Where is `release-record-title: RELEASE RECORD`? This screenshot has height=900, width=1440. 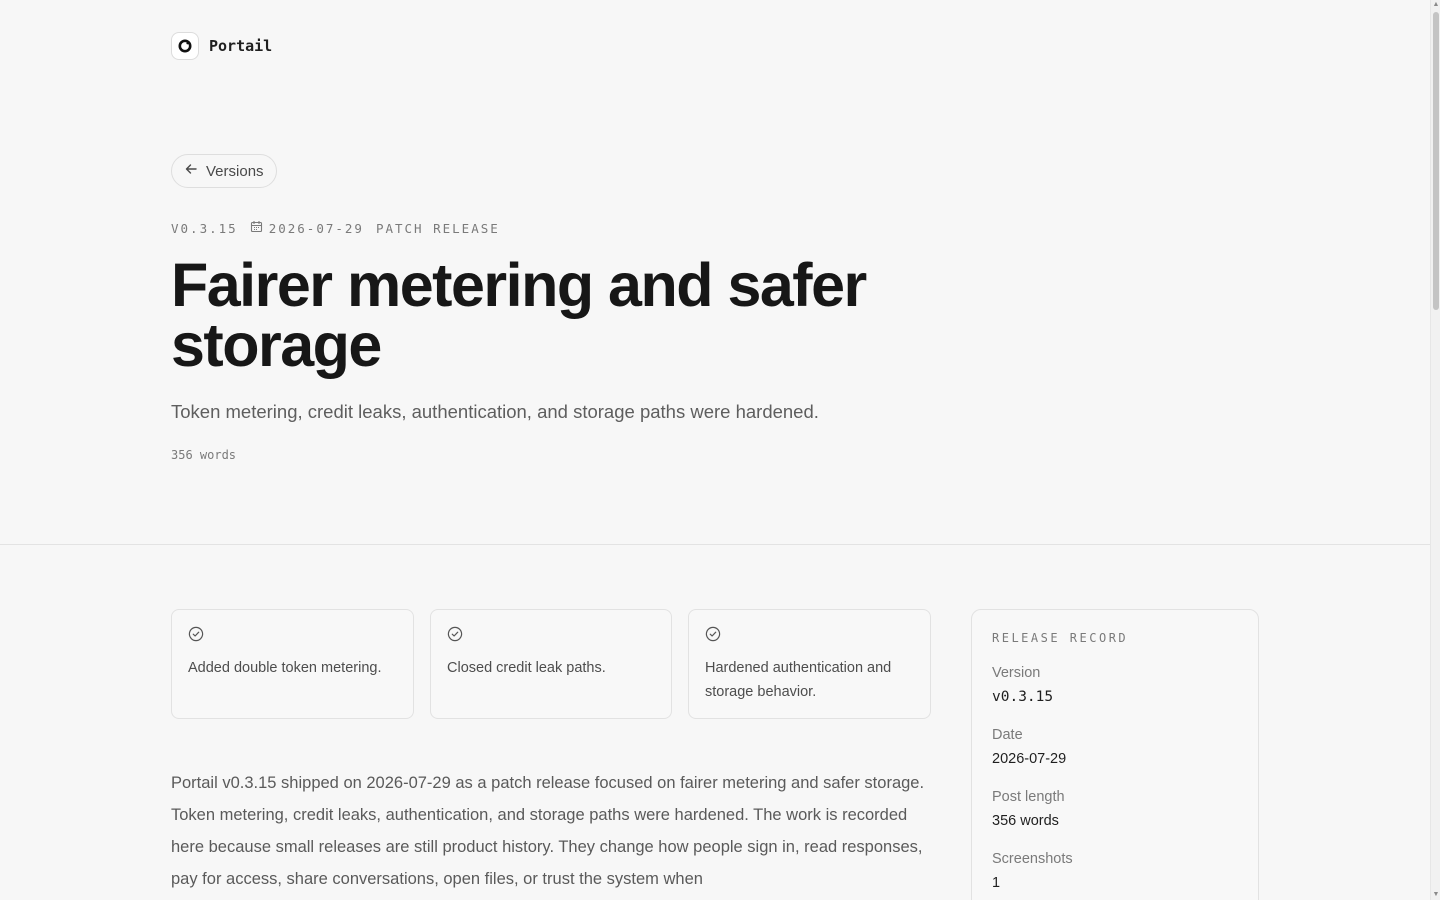
release-record-title: RELEASE RECORD is located at coordinates (1060, 638).